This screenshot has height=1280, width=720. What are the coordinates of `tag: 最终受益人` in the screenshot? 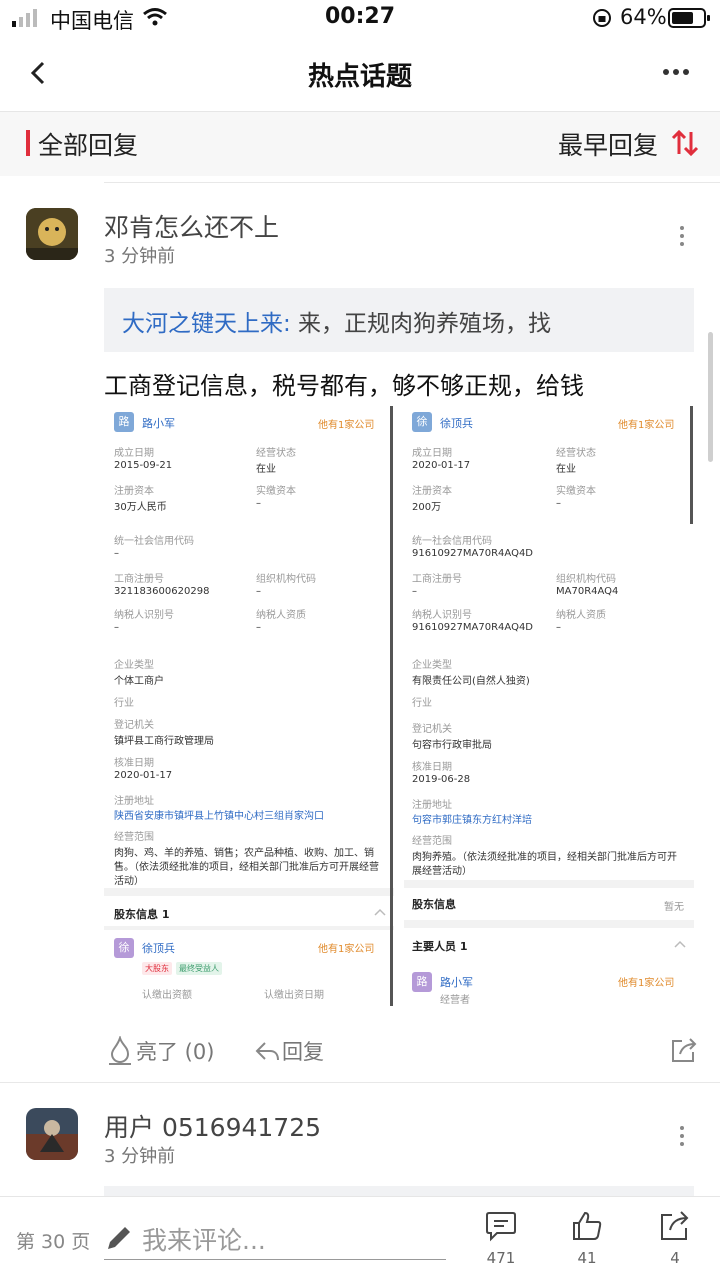 It's located at (199, 968).